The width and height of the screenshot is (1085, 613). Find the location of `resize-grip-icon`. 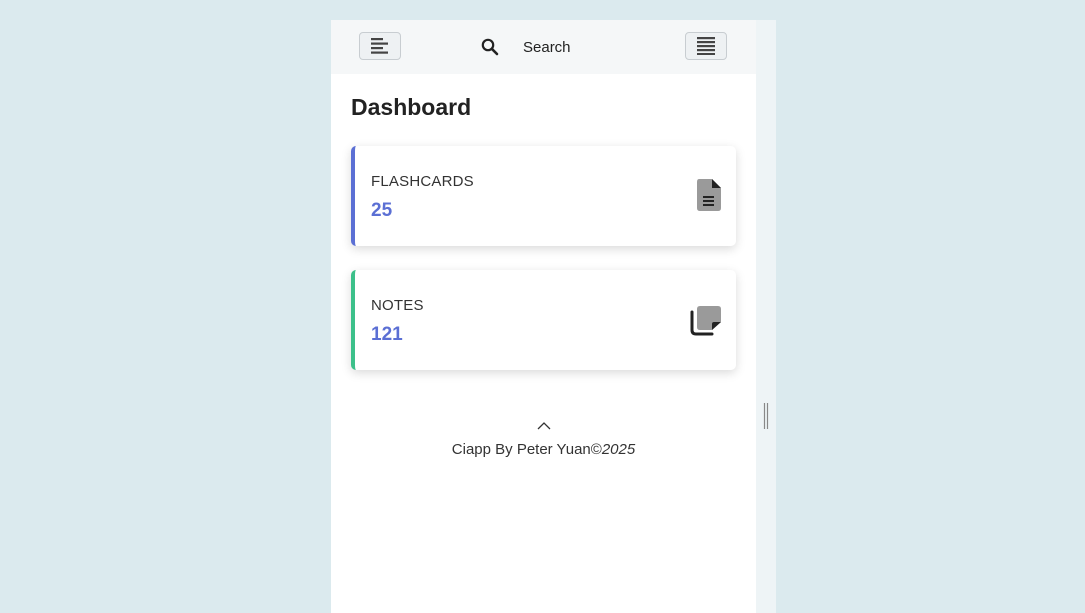

resize-grip-icon is located at coordinates (766, 416).